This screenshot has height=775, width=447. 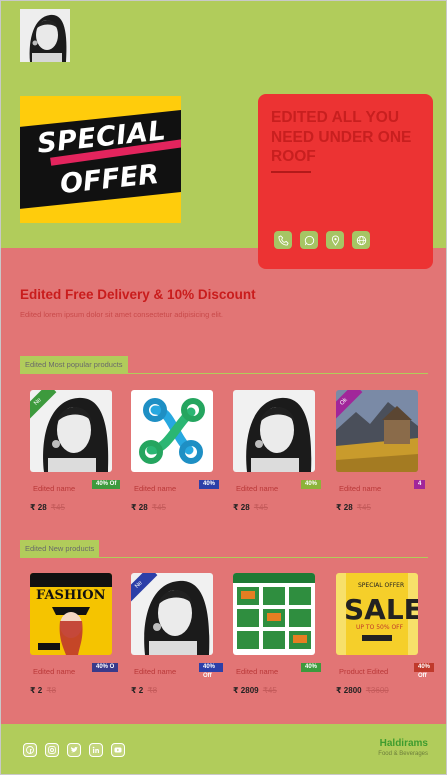 I want to click on linkedin-icon, so click(x=96, y=750).